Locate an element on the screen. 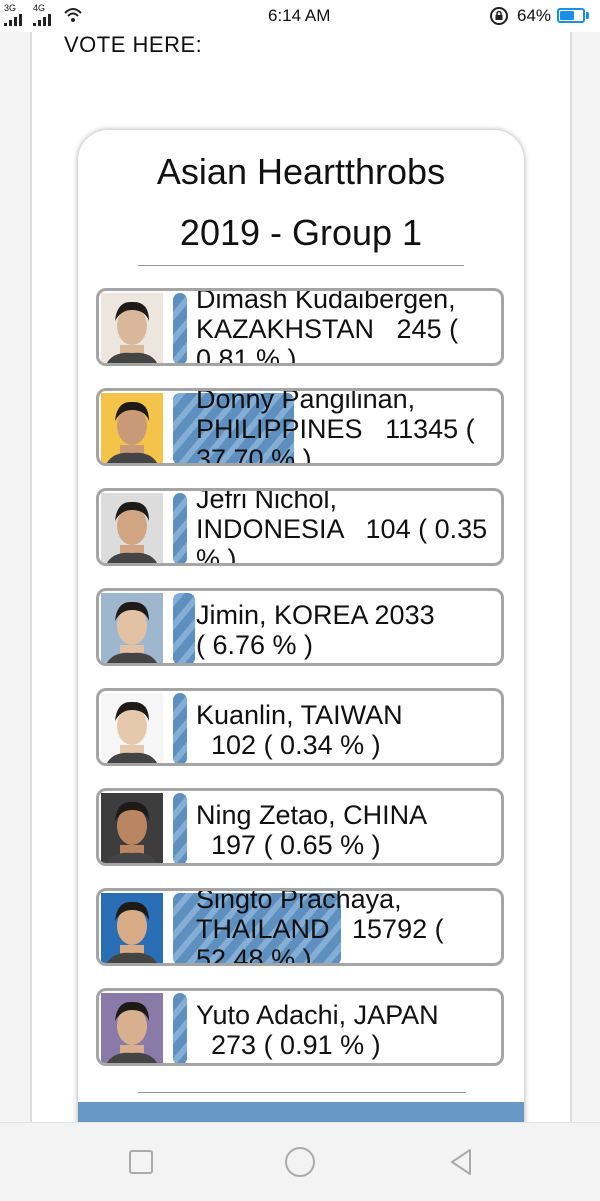 This screenshot has width=600, height=1201. home-icon is located at coordinates (300, 1162).